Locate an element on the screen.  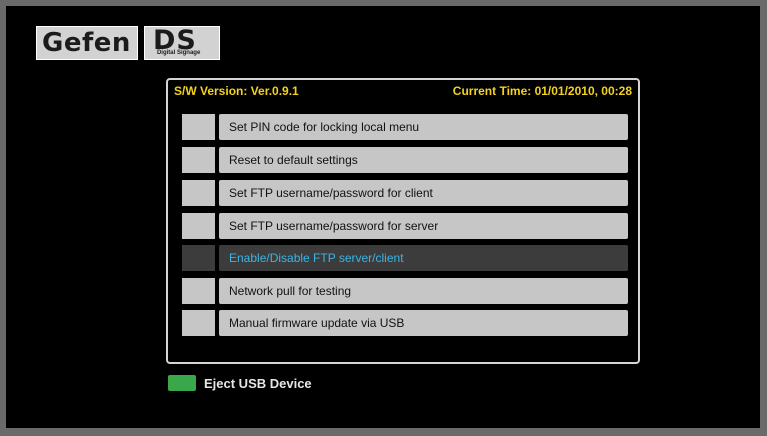
menu-item-label: Set PIN code for locking local menu is located at coordinates (423, 127).